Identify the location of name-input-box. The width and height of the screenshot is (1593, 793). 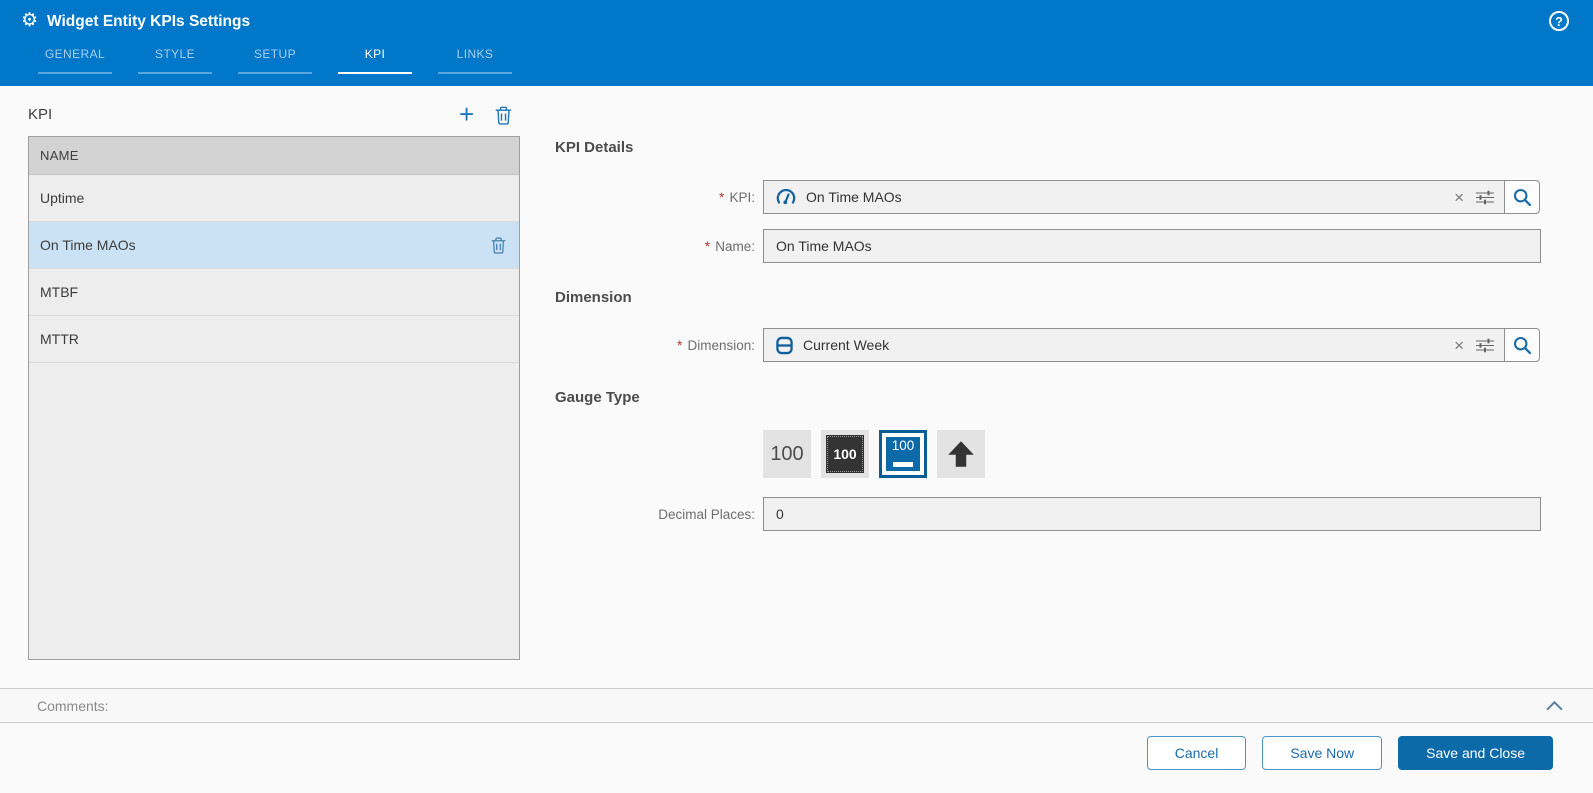
(1152, 246).